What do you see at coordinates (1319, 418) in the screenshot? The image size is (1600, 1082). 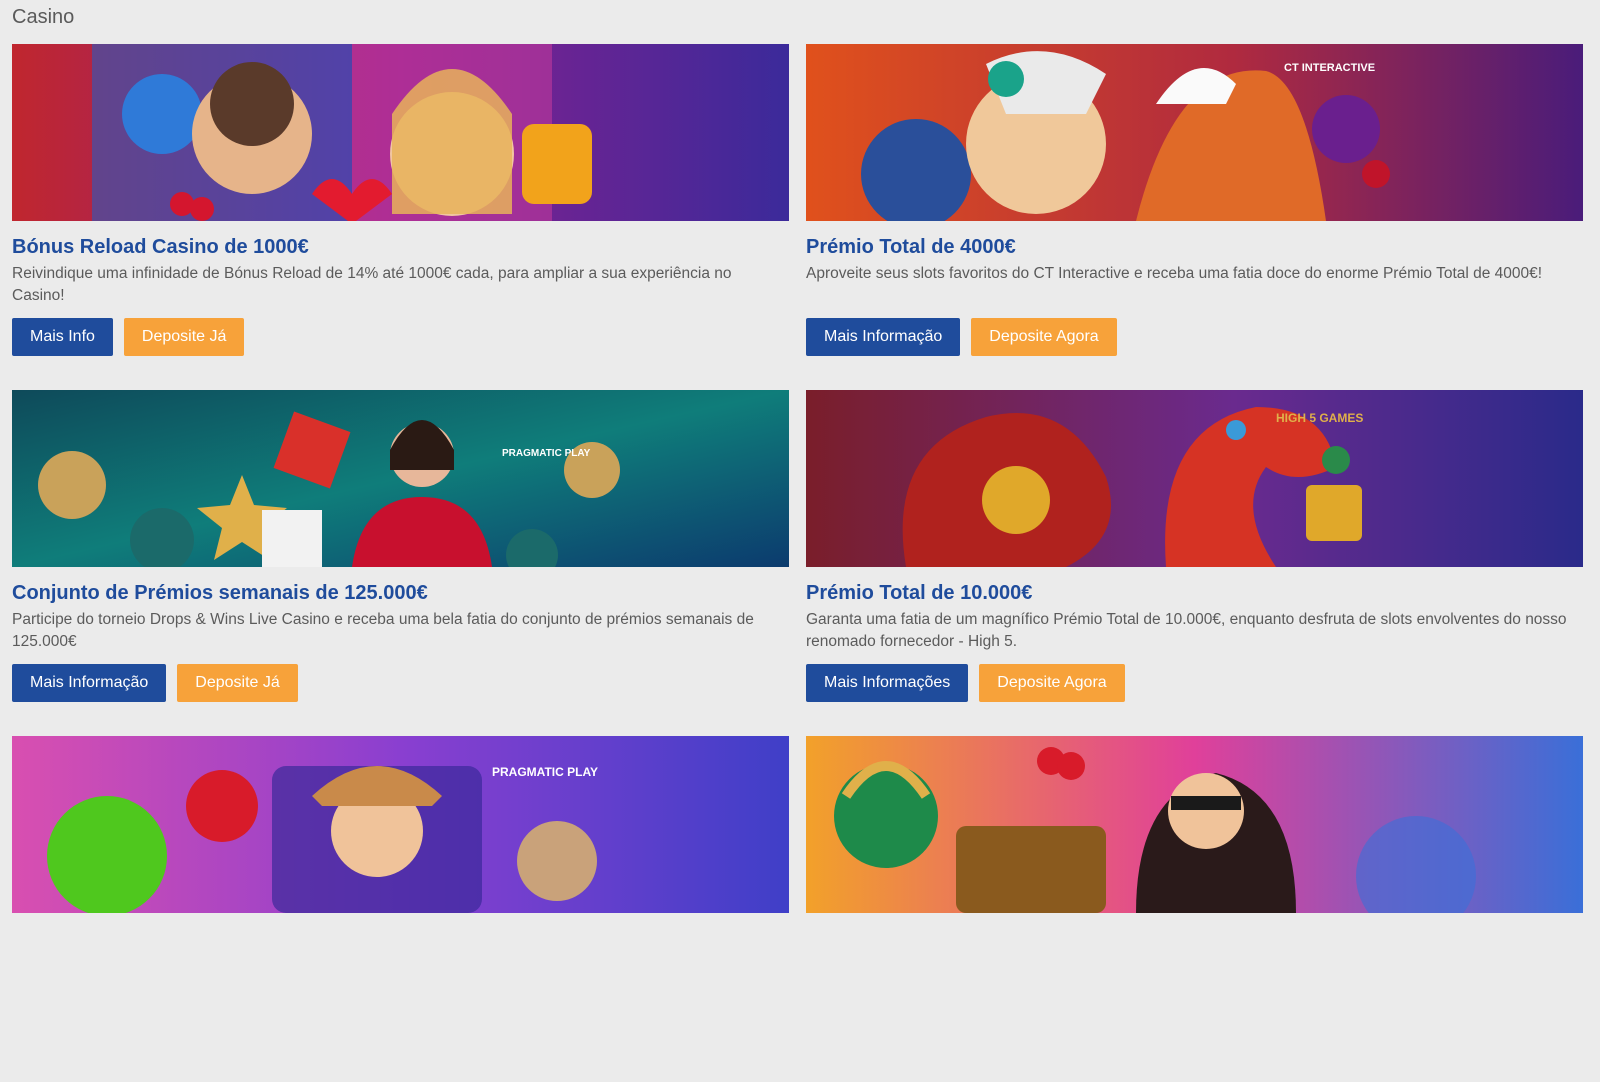 I see `high5-games-logo: HIGH 5 GAMES` at bounding box center [1319, 418].